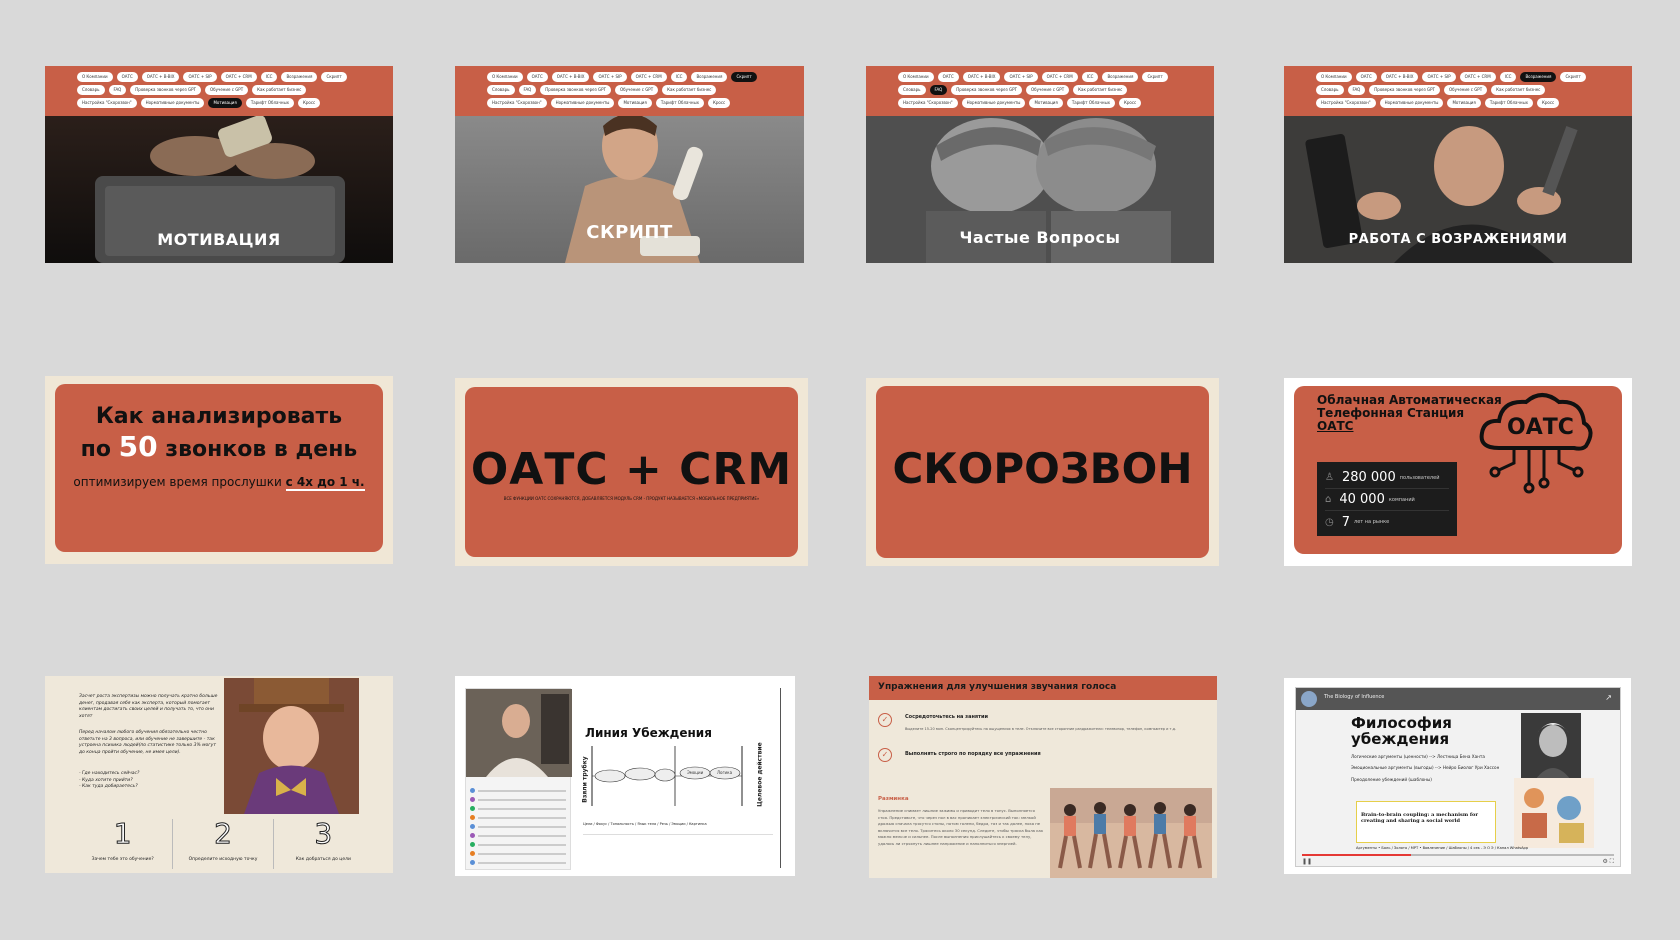  Describe the element at coordinates (323, 843) in the screenshot. I see `step: 3 Как добраться до цели` at that location.